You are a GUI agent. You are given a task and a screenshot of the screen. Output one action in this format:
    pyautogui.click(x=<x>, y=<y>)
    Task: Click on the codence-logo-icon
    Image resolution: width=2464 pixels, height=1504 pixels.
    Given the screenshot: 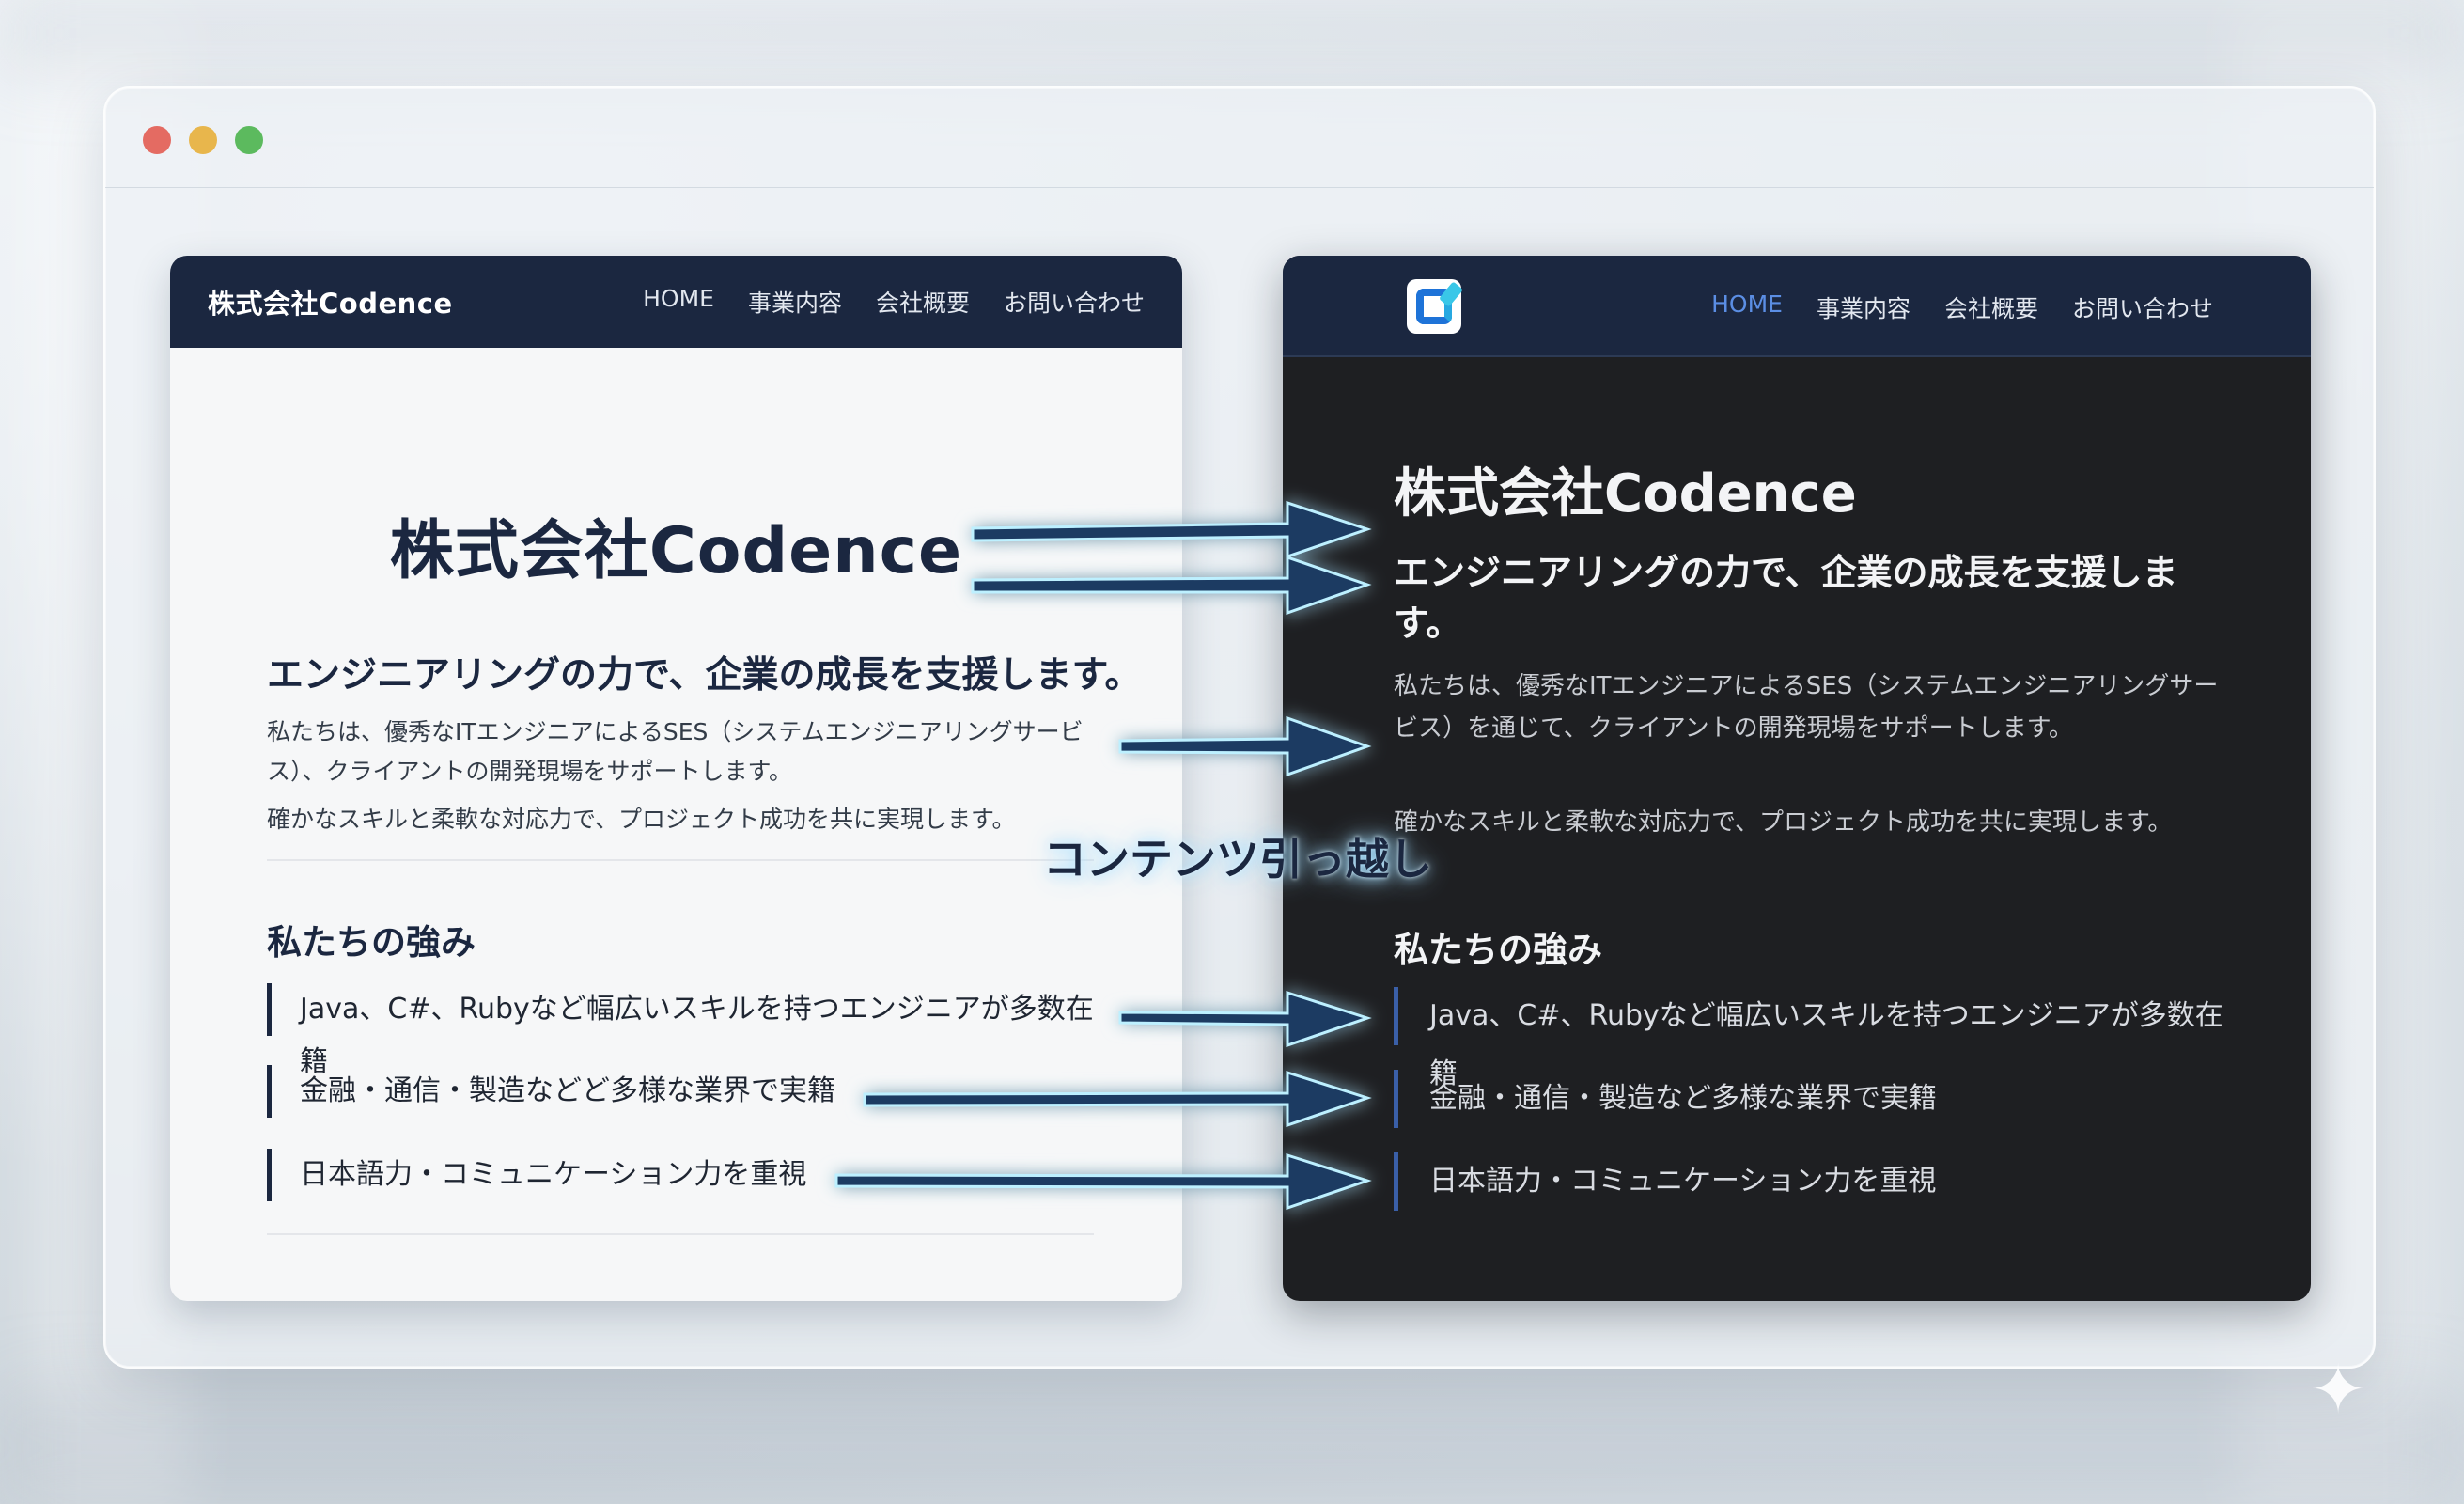 What is the action you would take?
    pyautogui.click(x=1434, y=306)
    